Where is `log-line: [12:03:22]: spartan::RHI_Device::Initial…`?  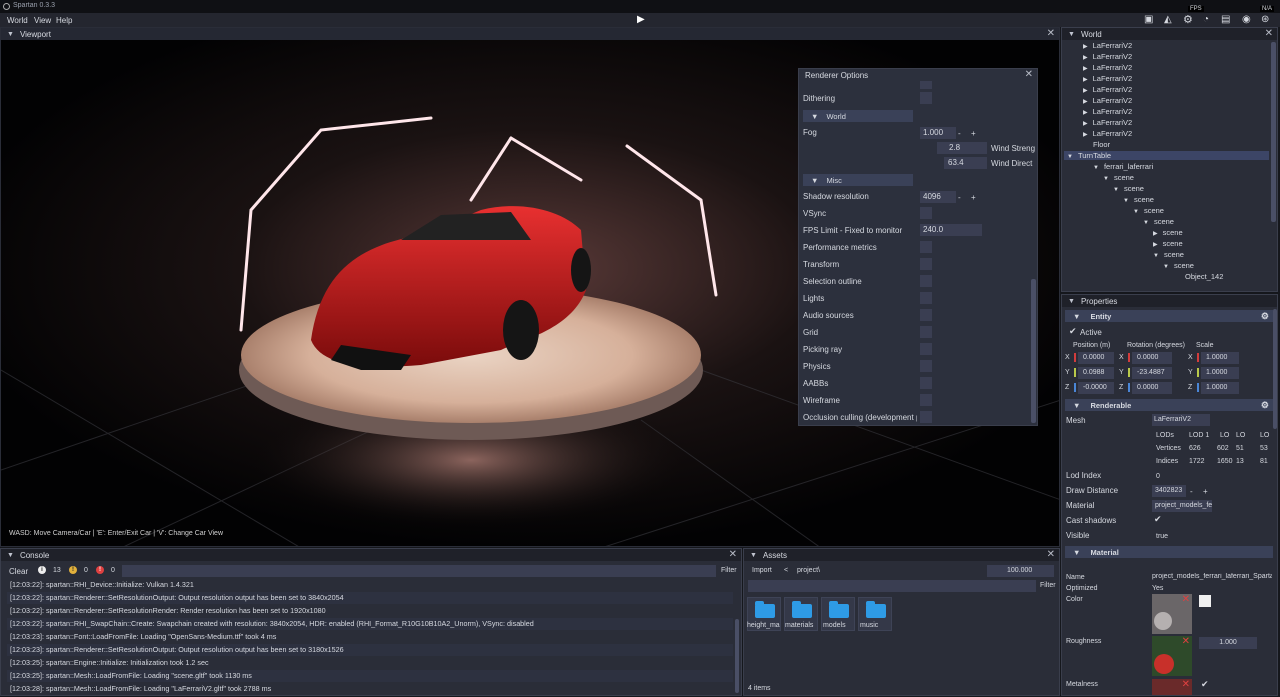 log-line: [12:03:22]: spartan::RHI_Device::Initial… is located at coordinates (370, 585).